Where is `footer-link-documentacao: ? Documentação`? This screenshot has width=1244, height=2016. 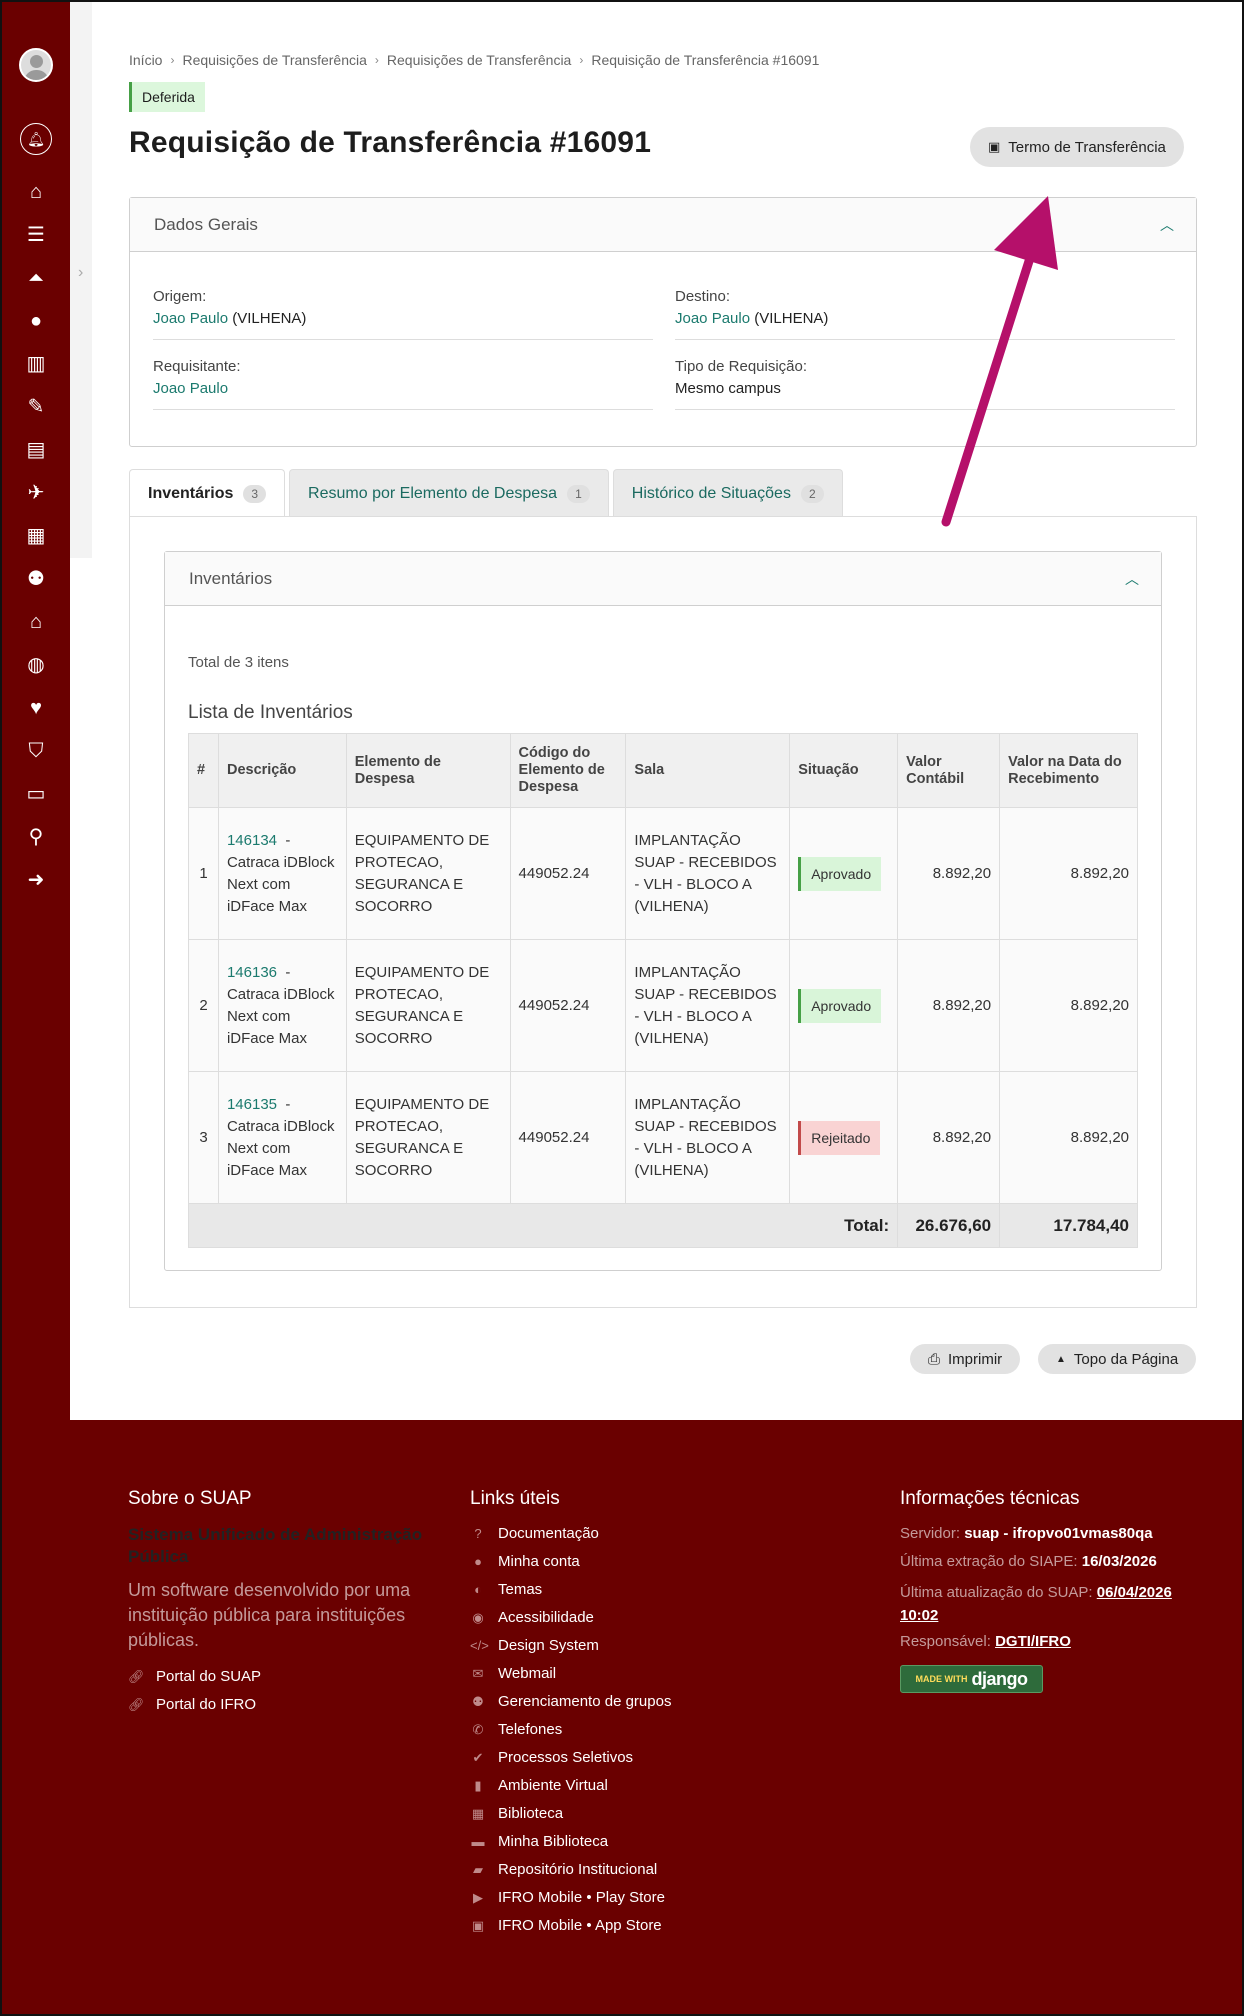
footer-link-documentacao: ? Documentação is located at coordinates (534, 1533).